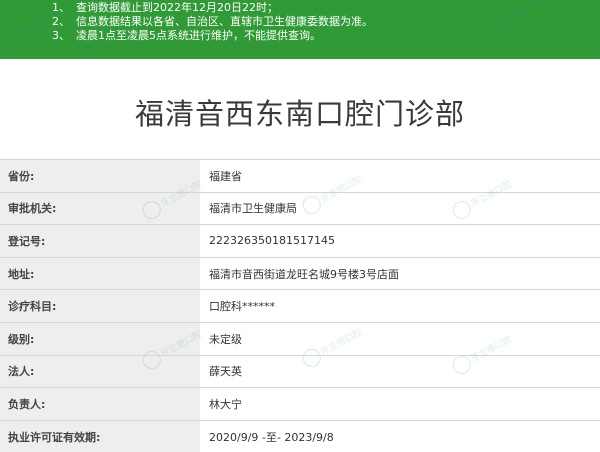 This screenshot has height=452, width=600. I want to click on table-row: 执业许可证有效期: 2020/9/9 -至- 2023/9/8, so click(300, 435).